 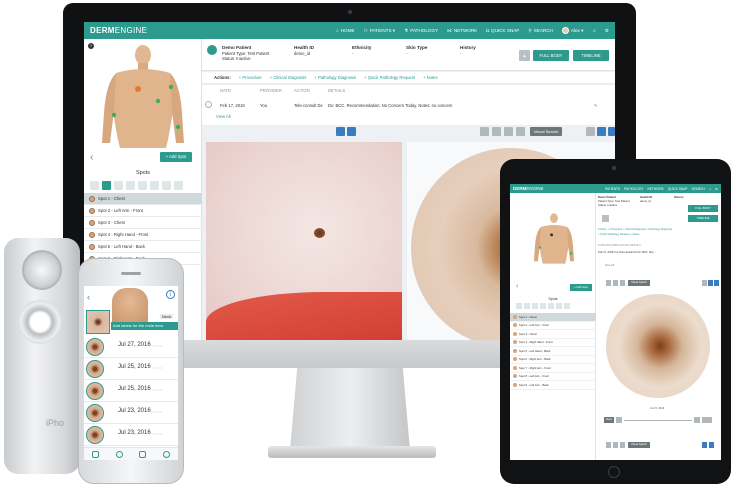 What do you see at coordinates (166, 454) in the screenshot?
I see `tab-camera-icon` at bounding box center [166, 454].